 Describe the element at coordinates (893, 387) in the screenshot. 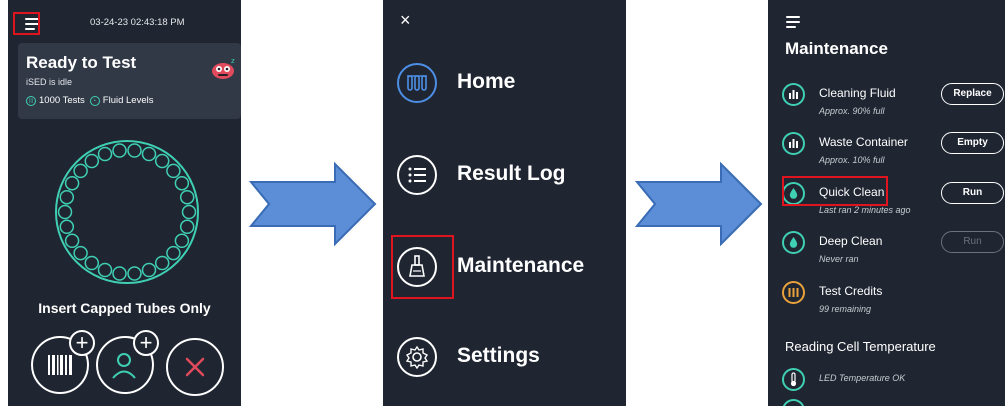

I see `list-item-led-temperature: LED Temperature OK` at that location.